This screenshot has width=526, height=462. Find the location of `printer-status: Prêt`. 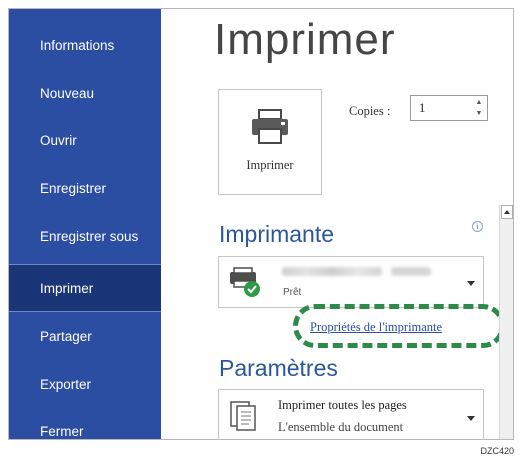

printer-status: Prêt is located at coordinates (292, 292).